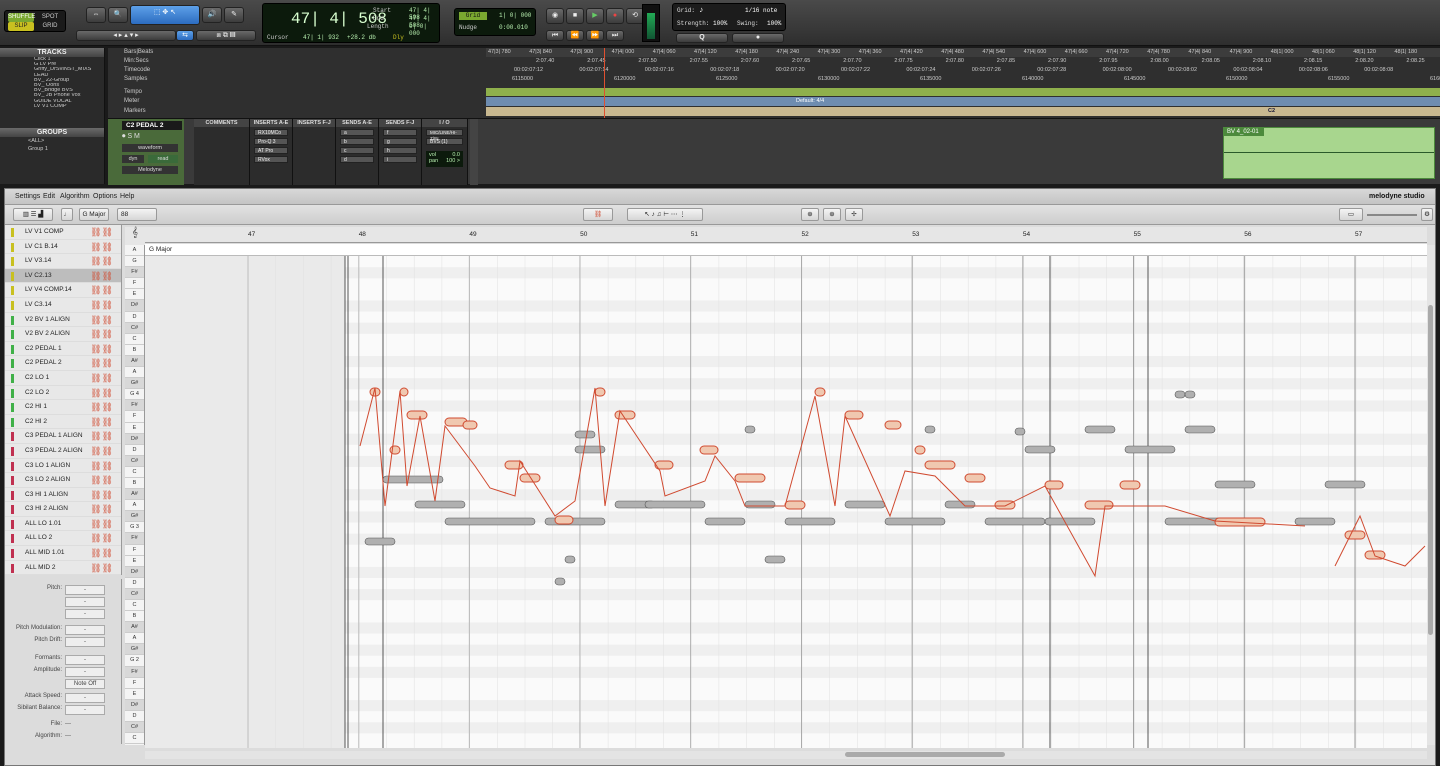 This screenshot has width=1440, height=766. I want to click on zoom-slider, so click(1392, 215).